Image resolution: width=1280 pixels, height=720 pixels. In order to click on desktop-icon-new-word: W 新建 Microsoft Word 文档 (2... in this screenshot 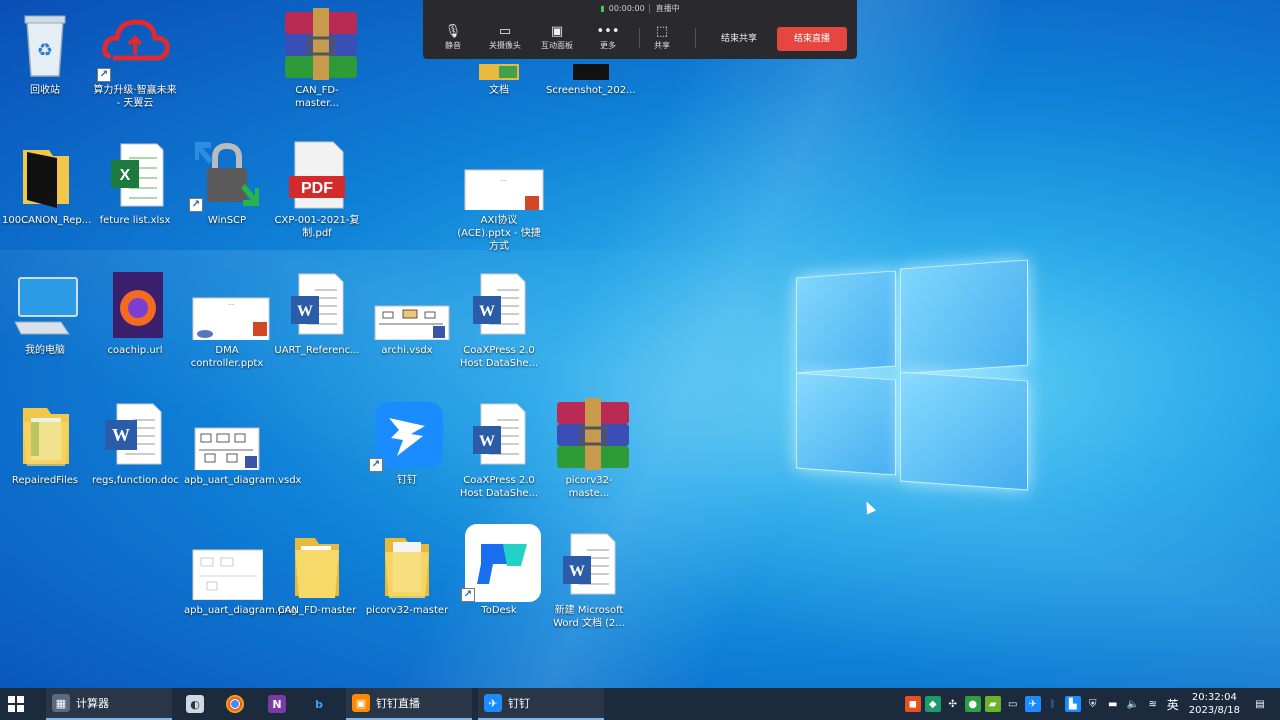, I will do `click(589, 582)`.